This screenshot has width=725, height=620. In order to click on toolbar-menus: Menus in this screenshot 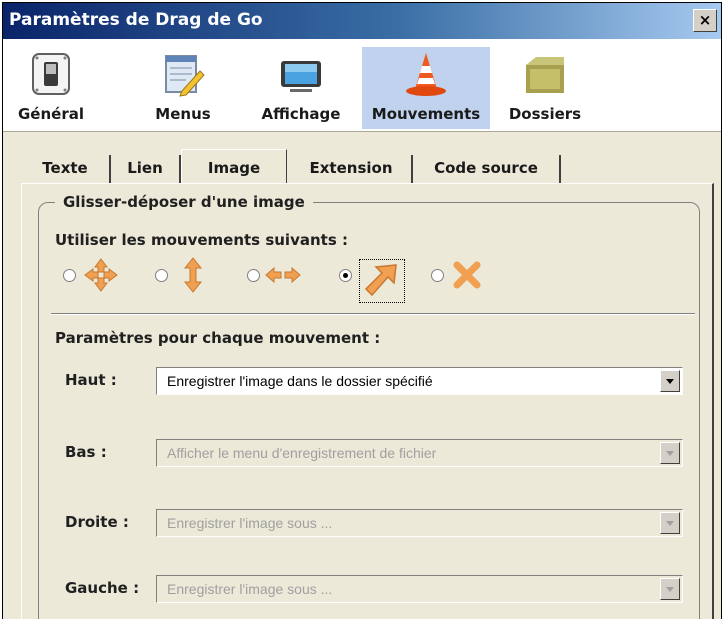, I will do `click(183, 88)`.